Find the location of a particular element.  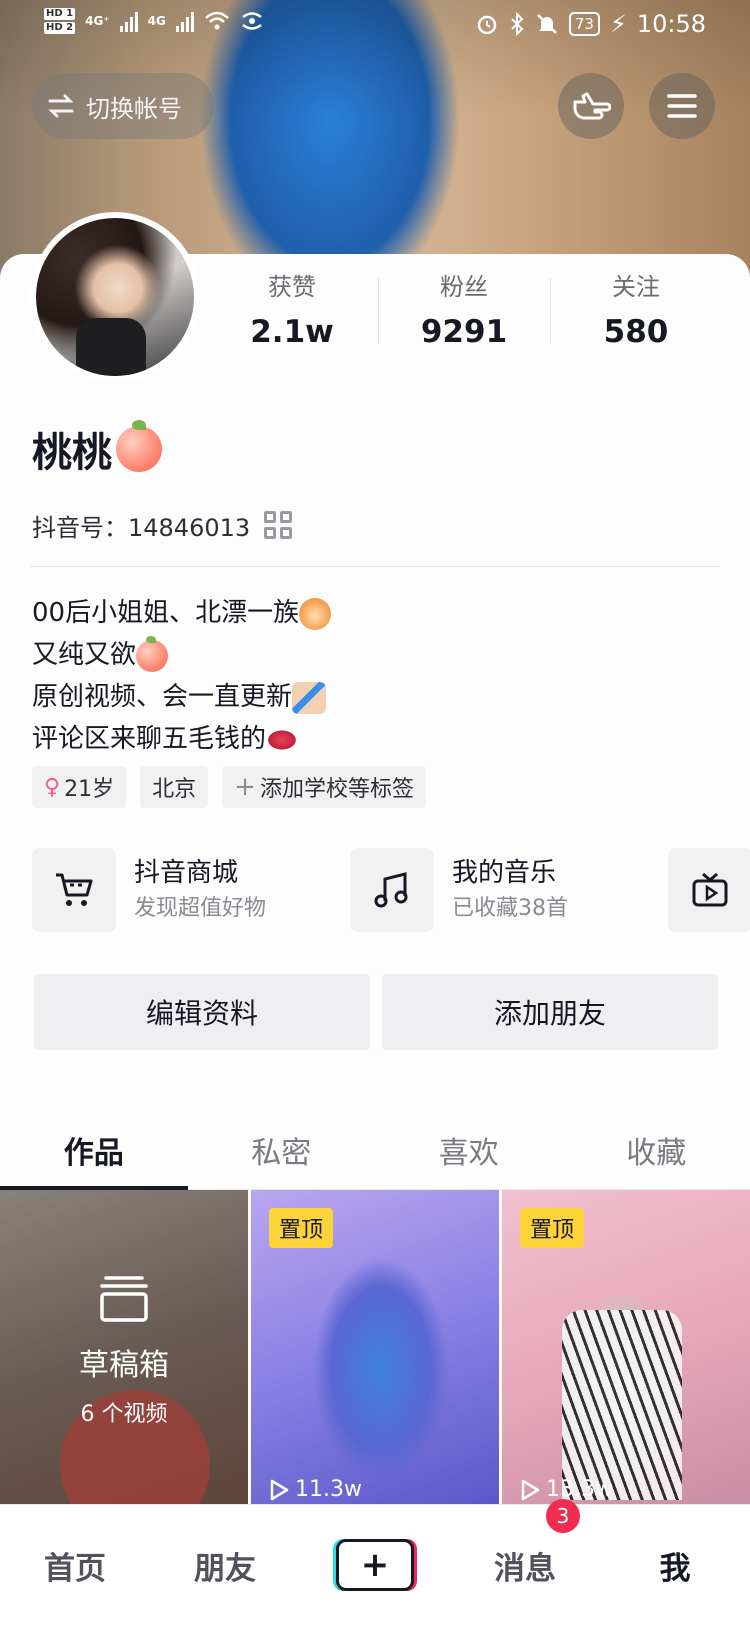

stats-row: 获赞 2.1w 粉丝 9291 关注 580 is located at coordinates (464, 310).